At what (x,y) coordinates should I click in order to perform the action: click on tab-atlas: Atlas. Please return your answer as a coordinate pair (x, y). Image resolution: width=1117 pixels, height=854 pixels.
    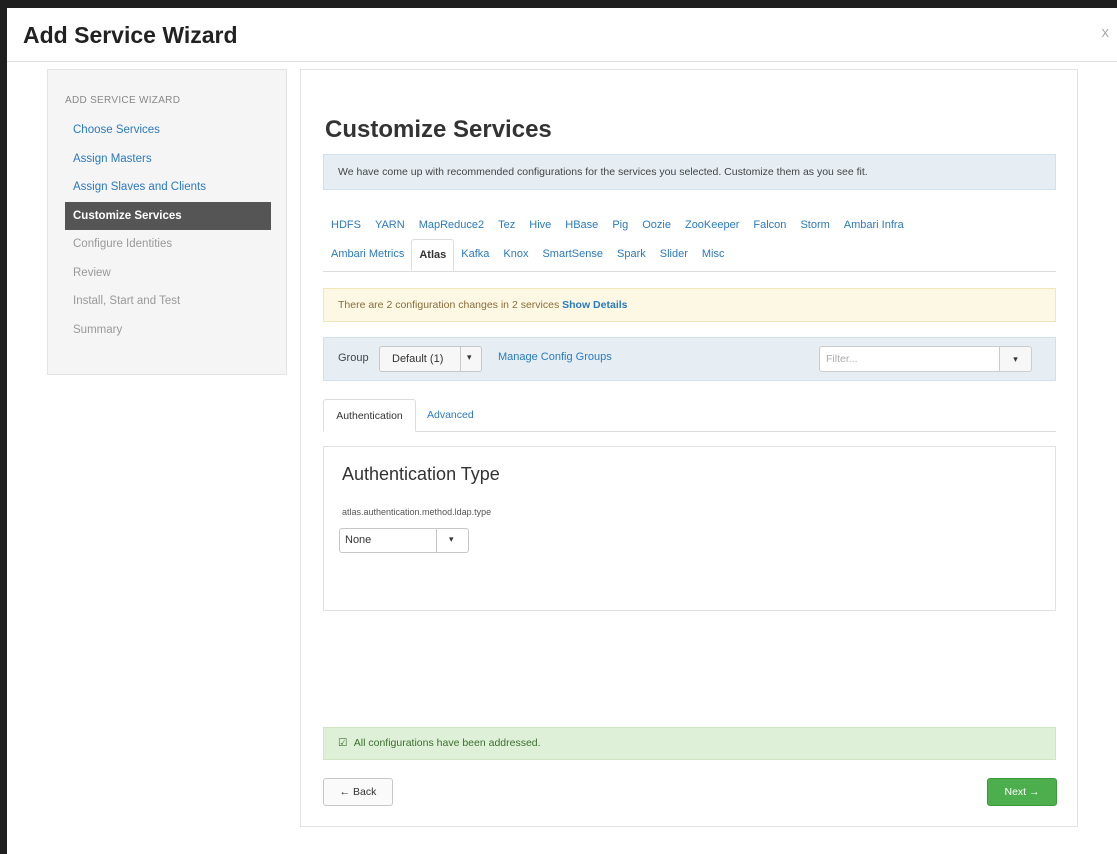
    Looking at the image, I should click on (433, 255).